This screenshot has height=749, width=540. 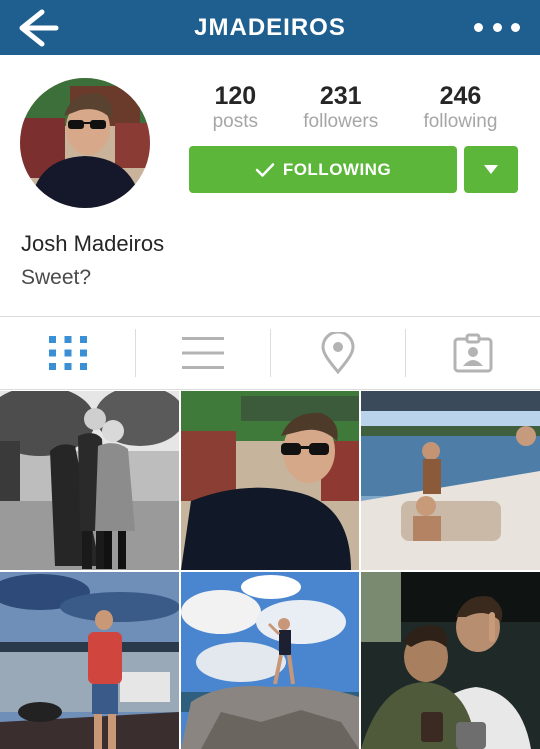 I want to click on tab-location-view, so click(x=337, y=353).